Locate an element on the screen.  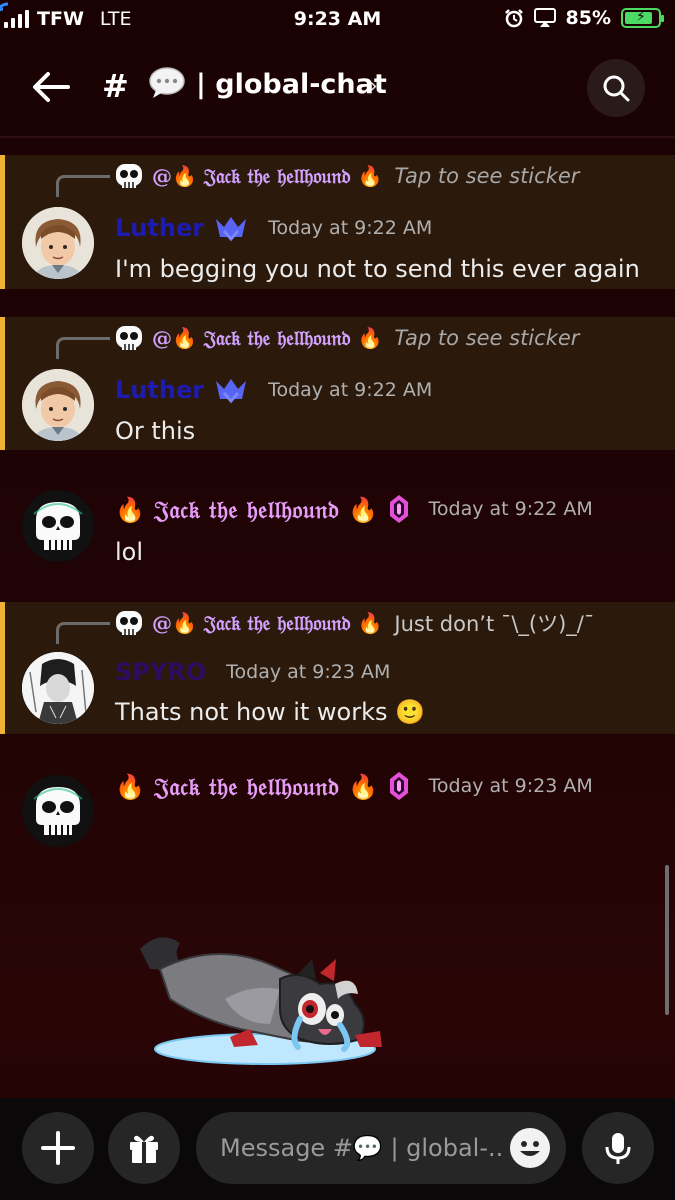
username: SPYRO is located at coordinates (160, 672).